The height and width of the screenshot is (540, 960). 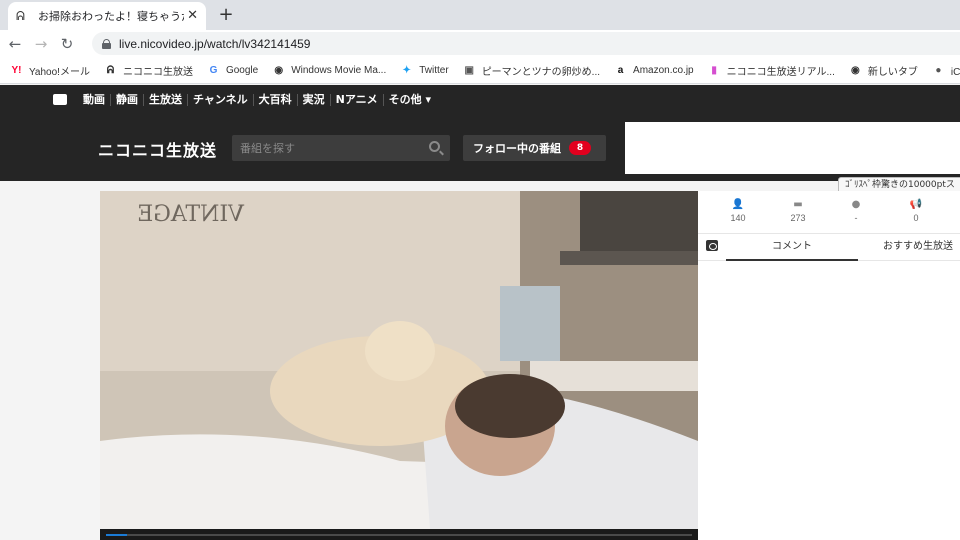 What do you see at coordinates (738, 218) in the screenshot?
I see `stat-value: 140` at bounding box center [738, 218].